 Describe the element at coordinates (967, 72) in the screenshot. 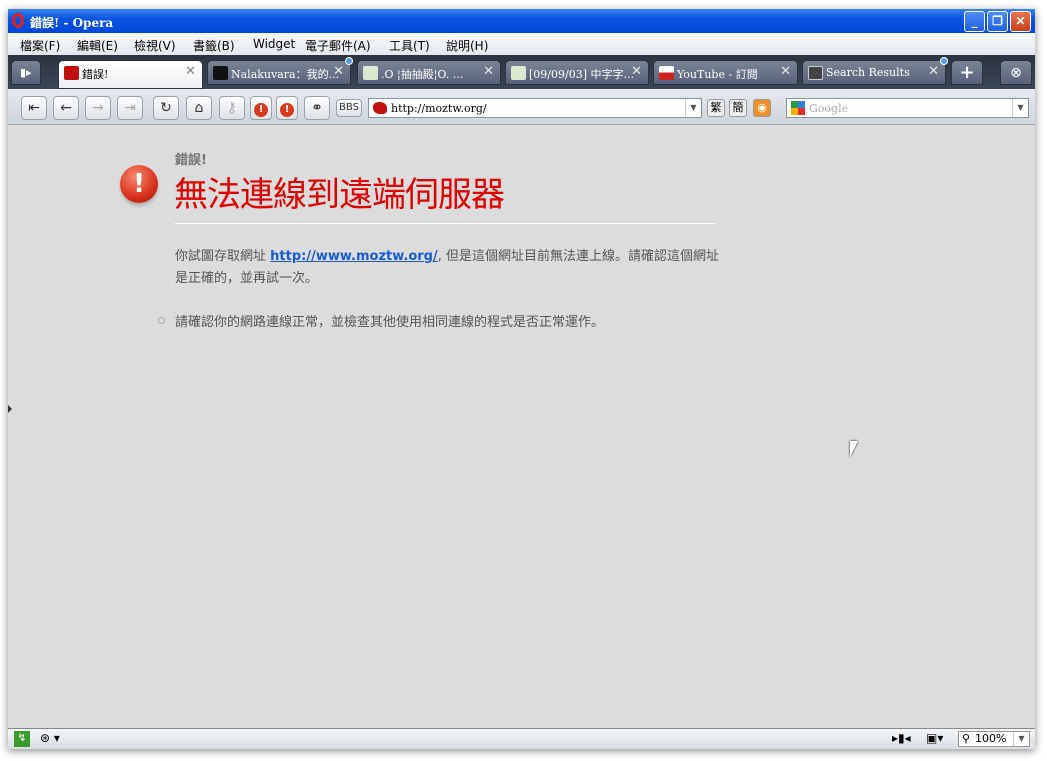

I see `new-tab-button: +` at that location.